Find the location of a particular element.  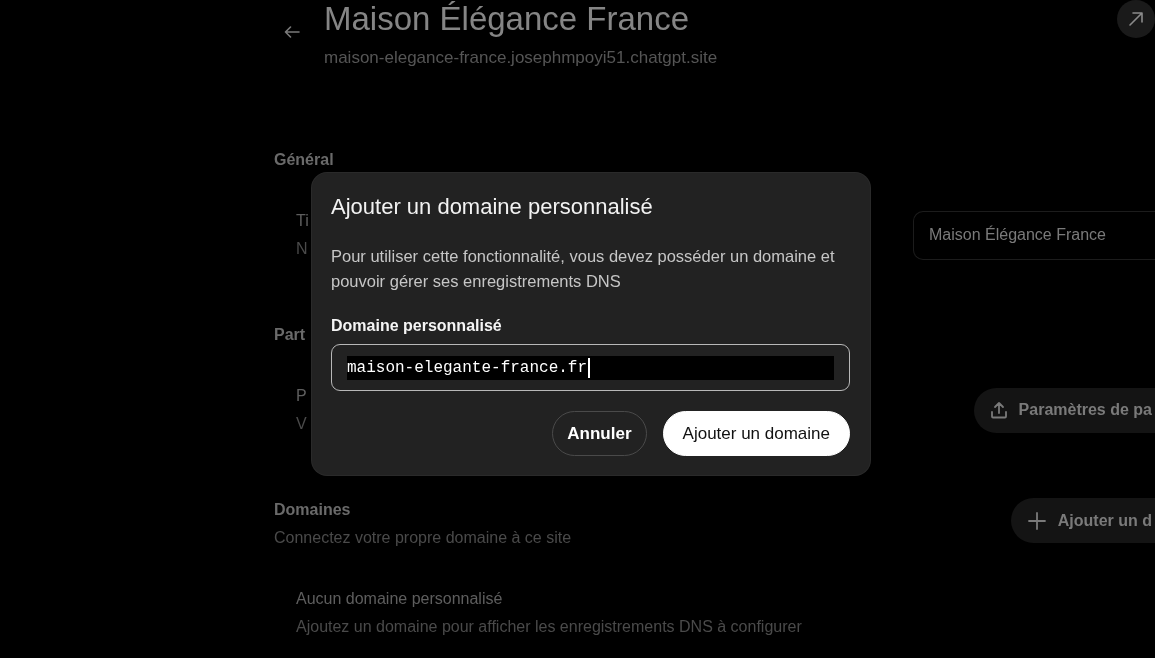

setting-description: V is located at coordinates (301, 424).